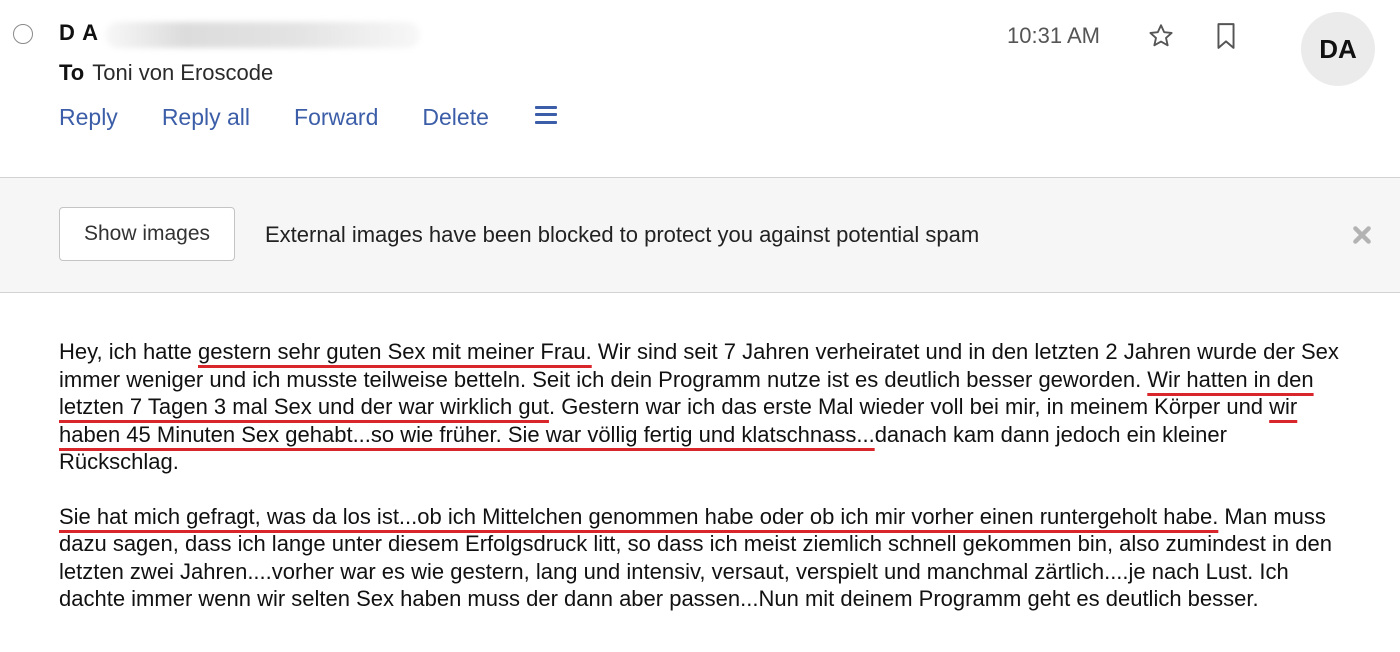  Describe the element at coordinates (336, 117) in the screenshot. I see `forward-button: Forward` at that location.